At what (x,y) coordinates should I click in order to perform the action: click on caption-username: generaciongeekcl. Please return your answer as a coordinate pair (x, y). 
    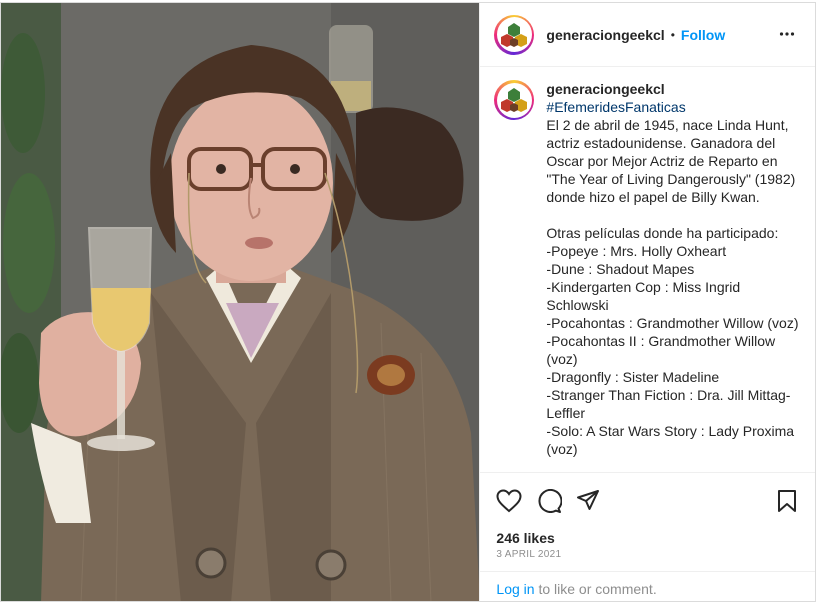
    Looking at the image, I should click on (673, 89).